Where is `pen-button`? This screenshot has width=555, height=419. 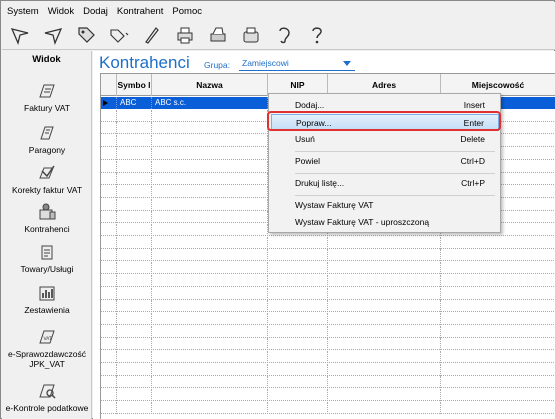
pen-button is located at coordinates (152, 35).